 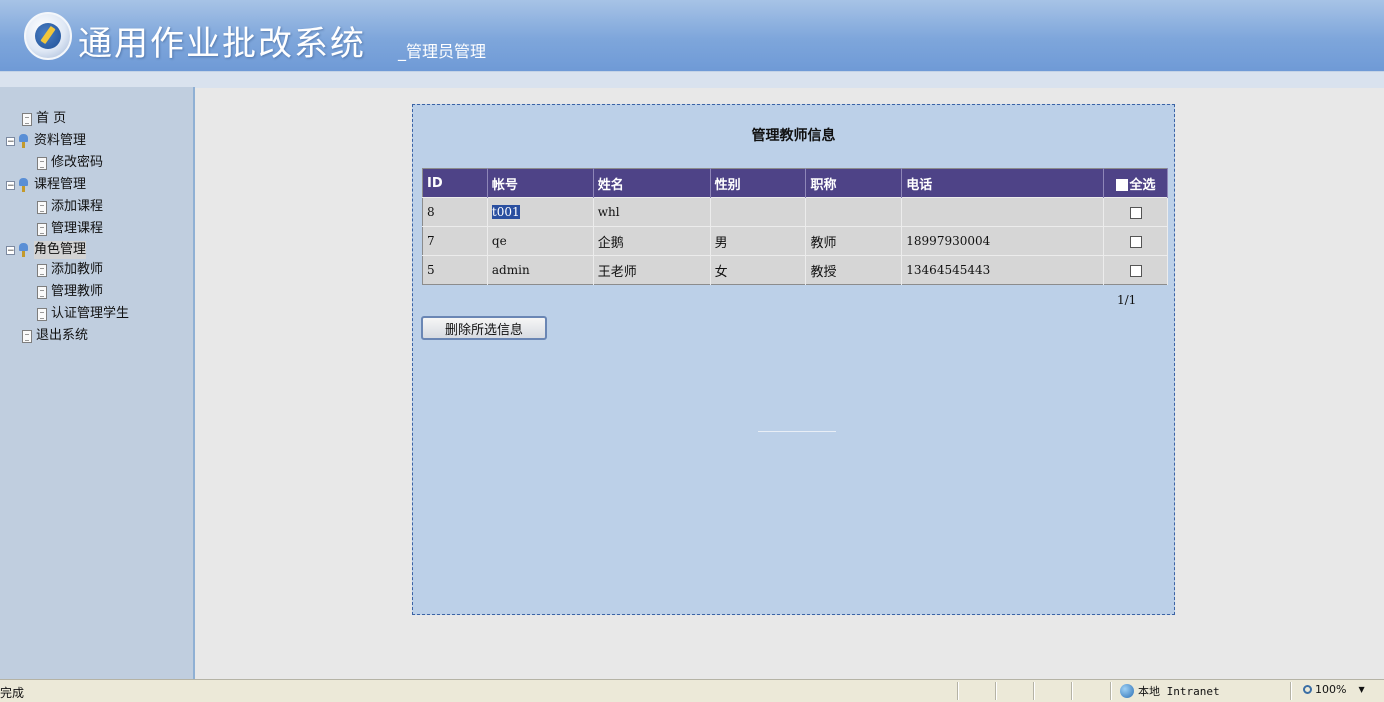 What do you see at coordinates (1003, 212) in the screenshot?
I see `cell-phone` at bounding box center [1003, 212].